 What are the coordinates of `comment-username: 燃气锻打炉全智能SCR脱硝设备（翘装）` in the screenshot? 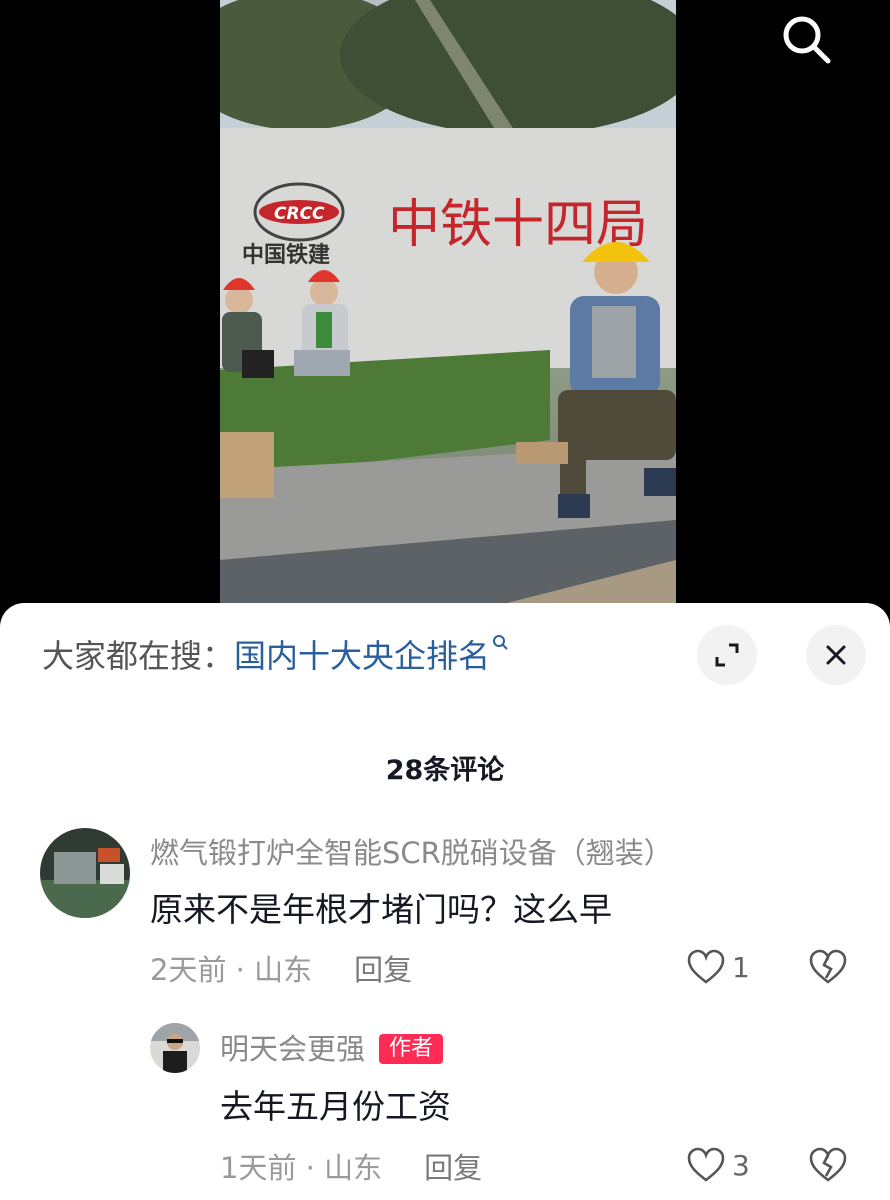 It's located at (411, 853).